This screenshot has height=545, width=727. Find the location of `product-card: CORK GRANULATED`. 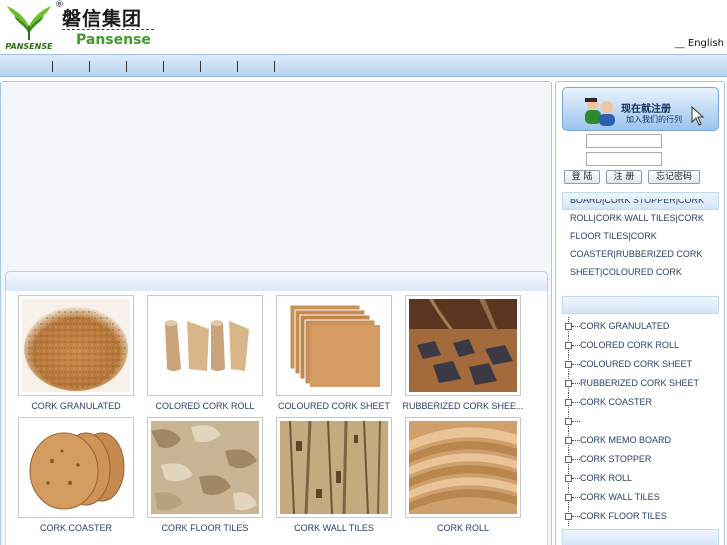

product-card: CORK GRANULATED is located at coordinates (76, 353).